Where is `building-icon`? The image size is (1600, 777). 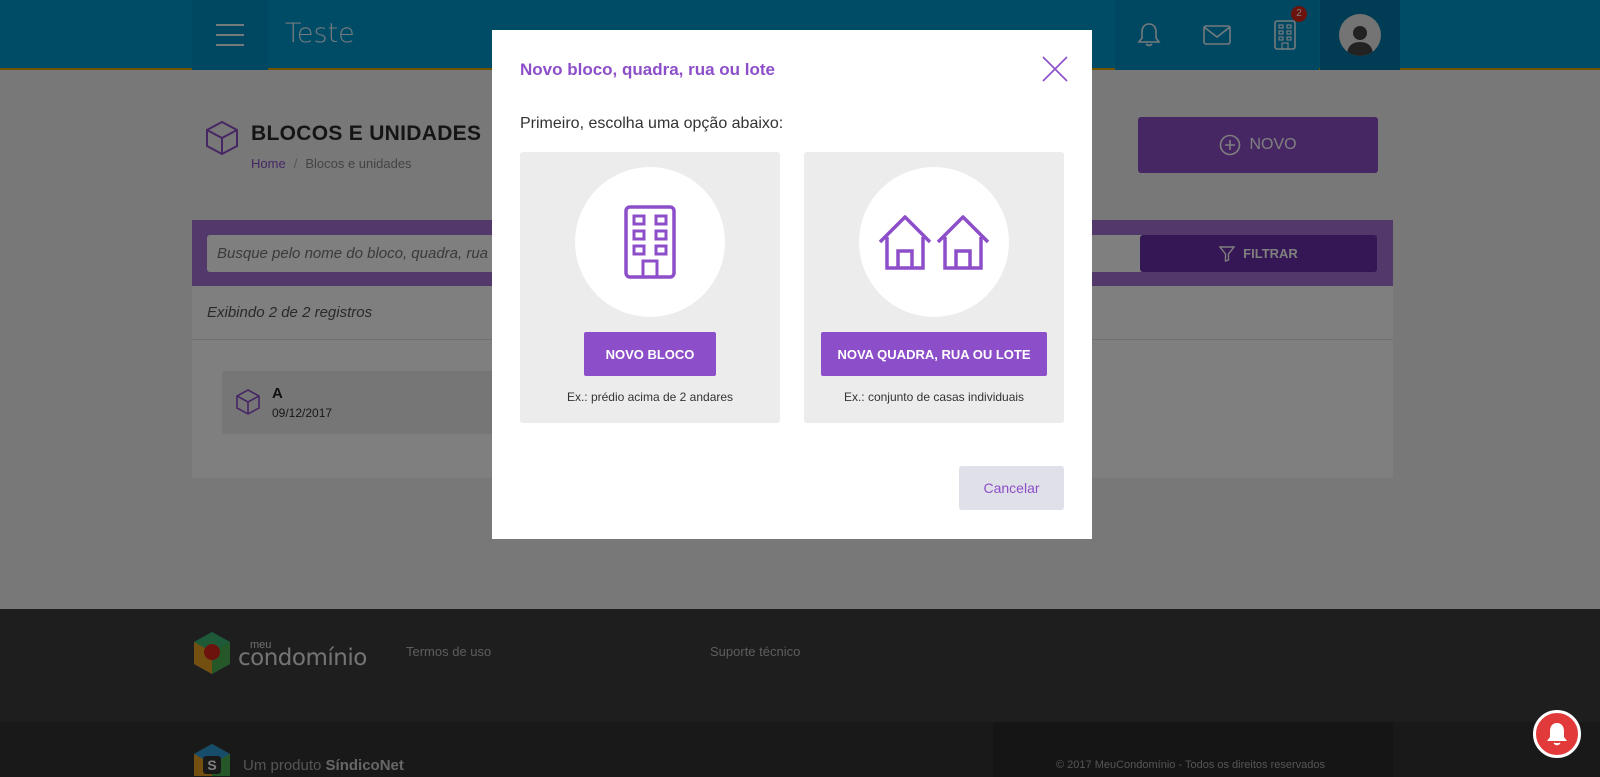 building-icon is located at coordinates (650, 242).